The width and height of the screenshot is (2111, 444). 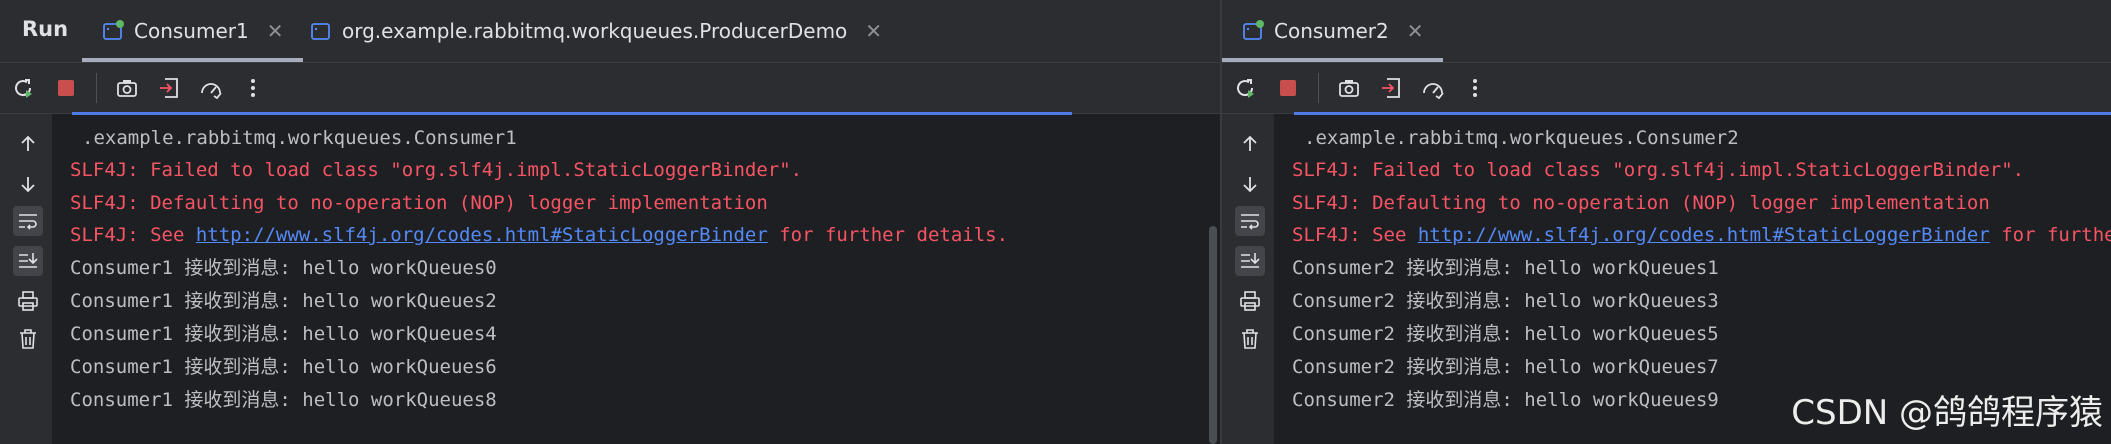 I want to click on message-line: Consumer2 接收到消息: hello workQueues9, so click(x=1505, y=400).